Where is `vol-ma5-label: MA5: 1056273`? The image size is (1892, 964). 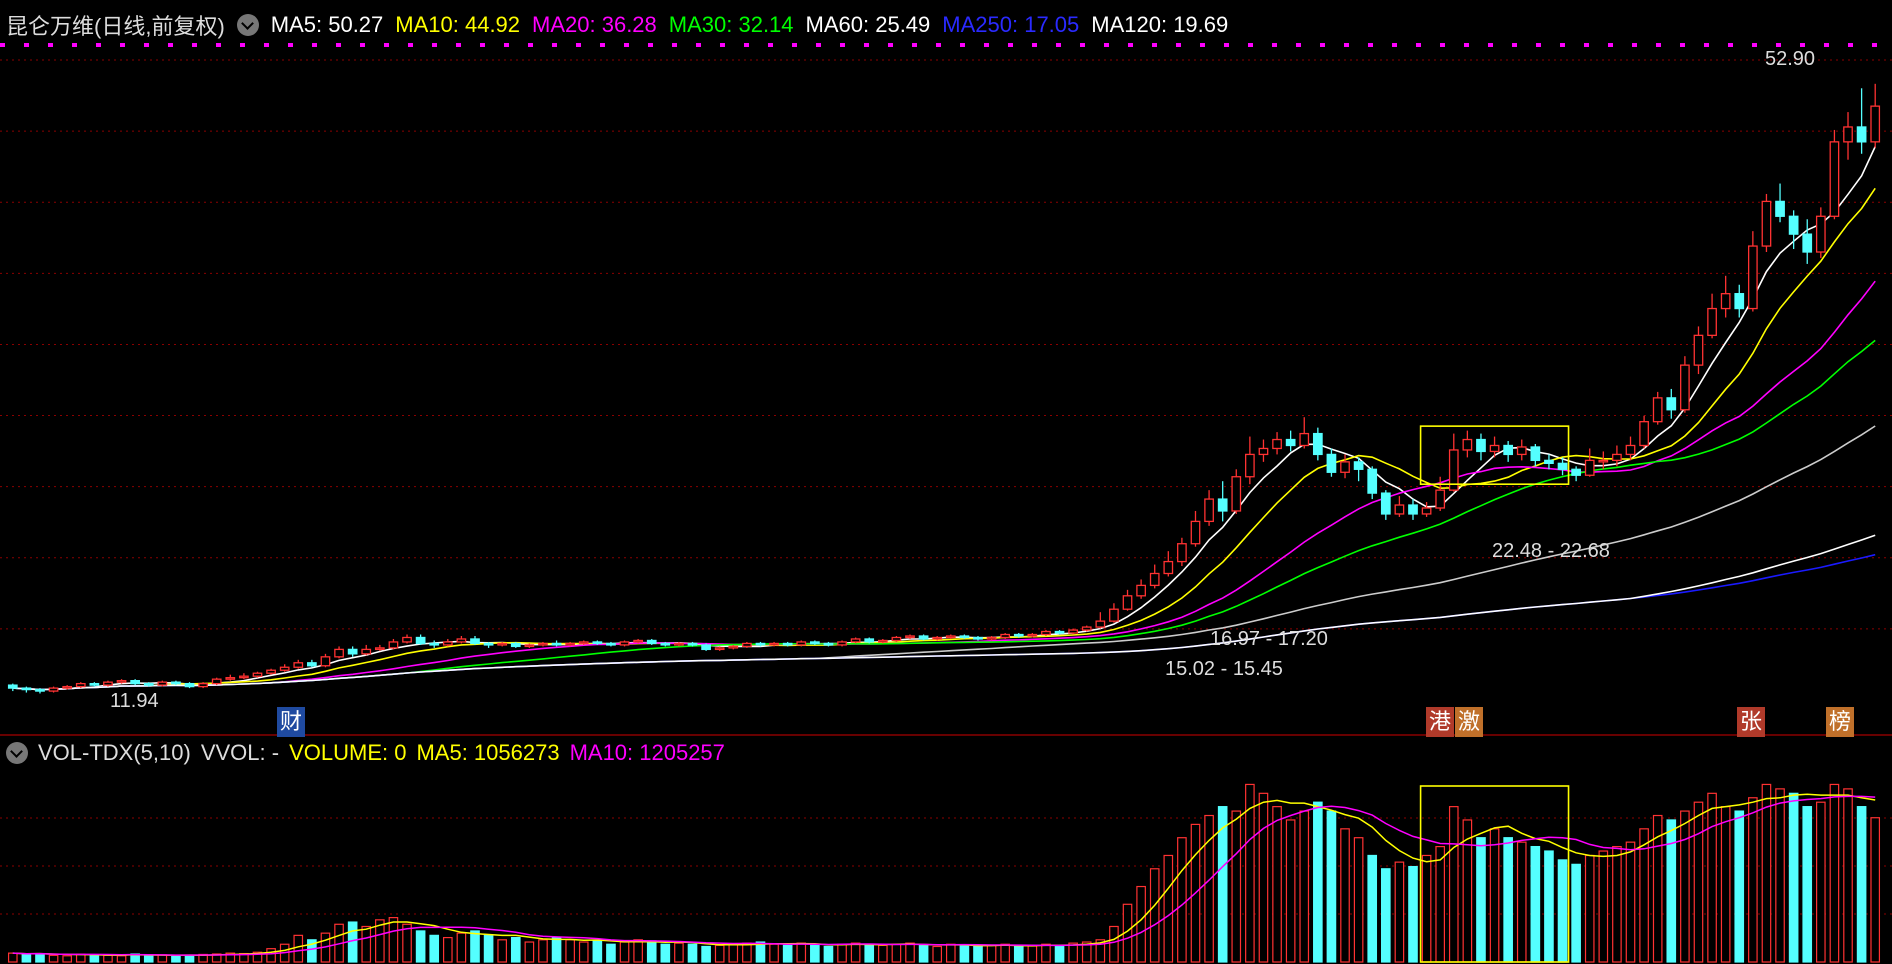 vol-ma5-label: MA5: 1056273 is located at coordinates (488, 752).